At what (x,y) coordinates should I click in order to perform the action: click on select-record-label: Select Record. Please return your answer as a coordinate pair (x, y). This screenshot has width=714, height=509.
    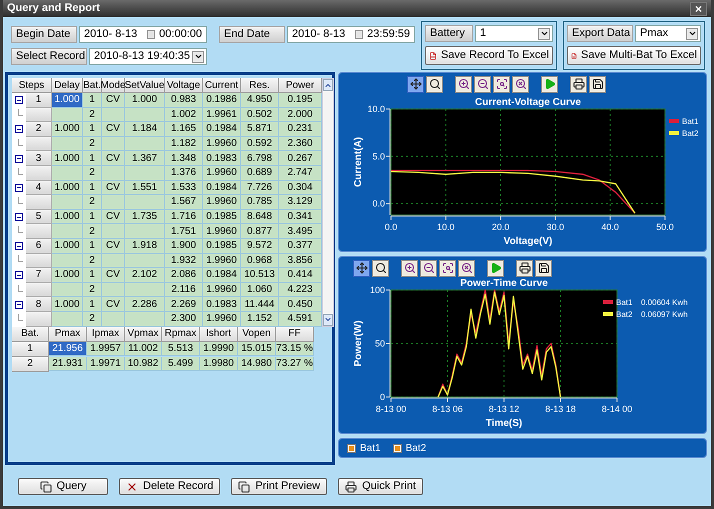
    Looking at the image, I should click on (49, 56).